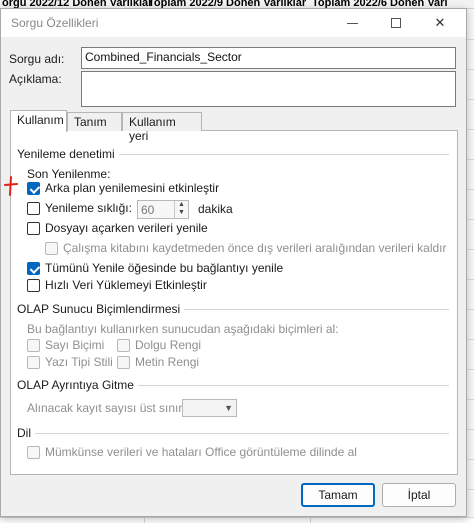 This screenshot has height=523, width=474. Describe the element at coordinates (35, 79) in the screenshot. I see `description-label: Açıklama:` at that location.